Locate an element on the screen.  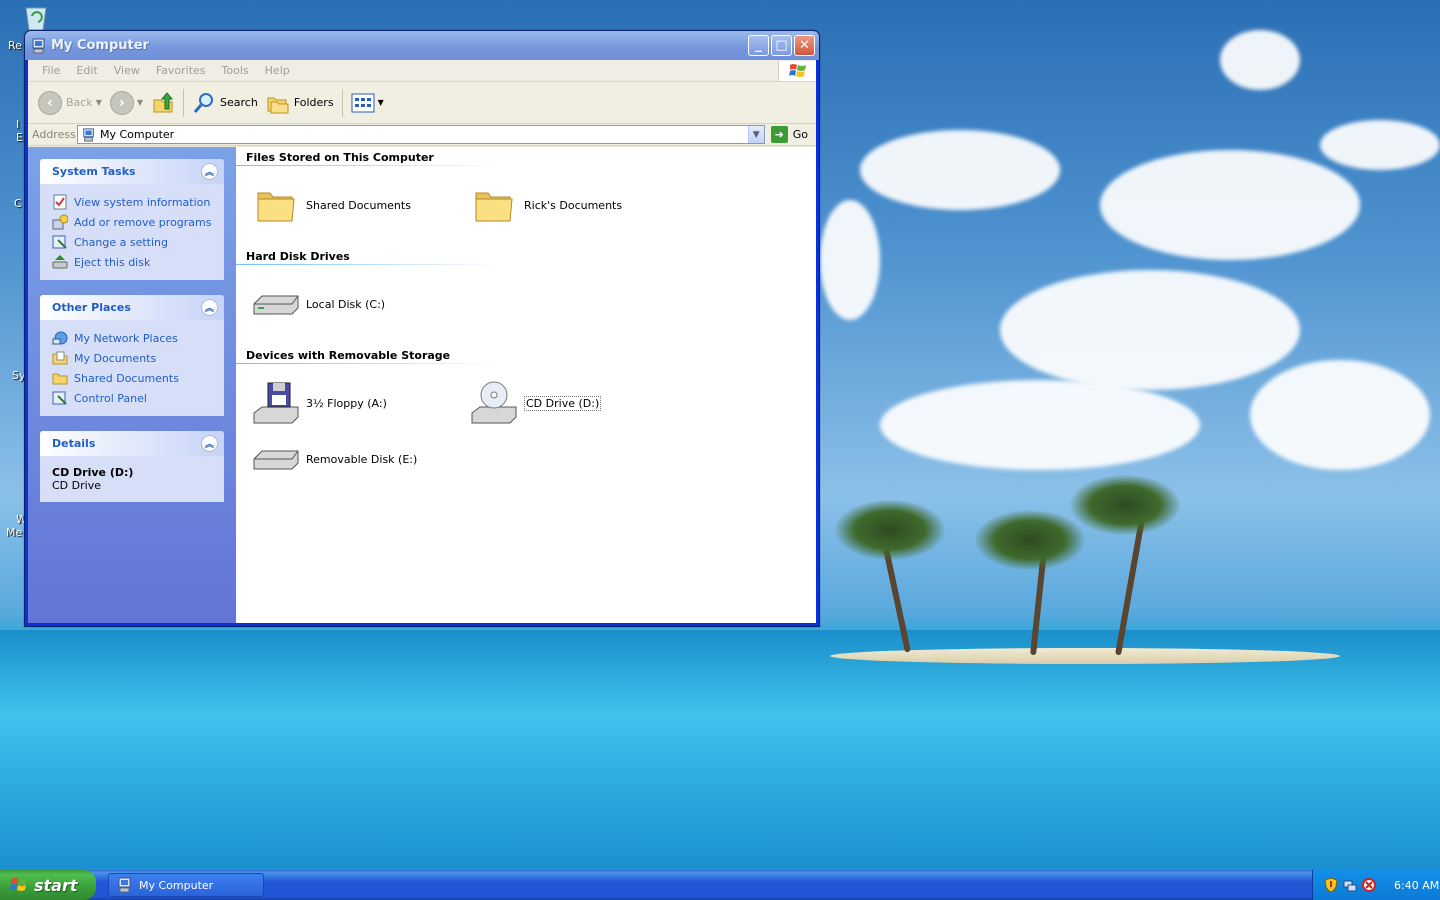
item-label: Rick's Documents is located at coordinates (573, 205).